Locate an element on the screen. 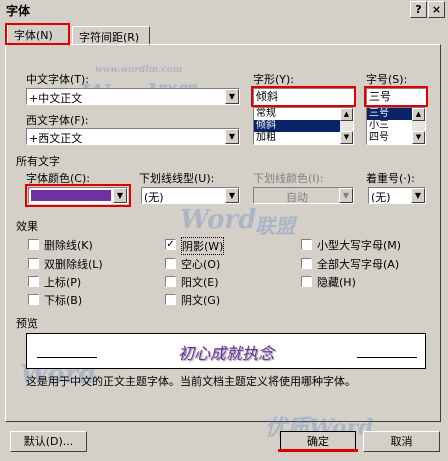 The image size is (448, 461). chinese-font-combo: +中文正文 ▼ is located at coordinates (133, 96).